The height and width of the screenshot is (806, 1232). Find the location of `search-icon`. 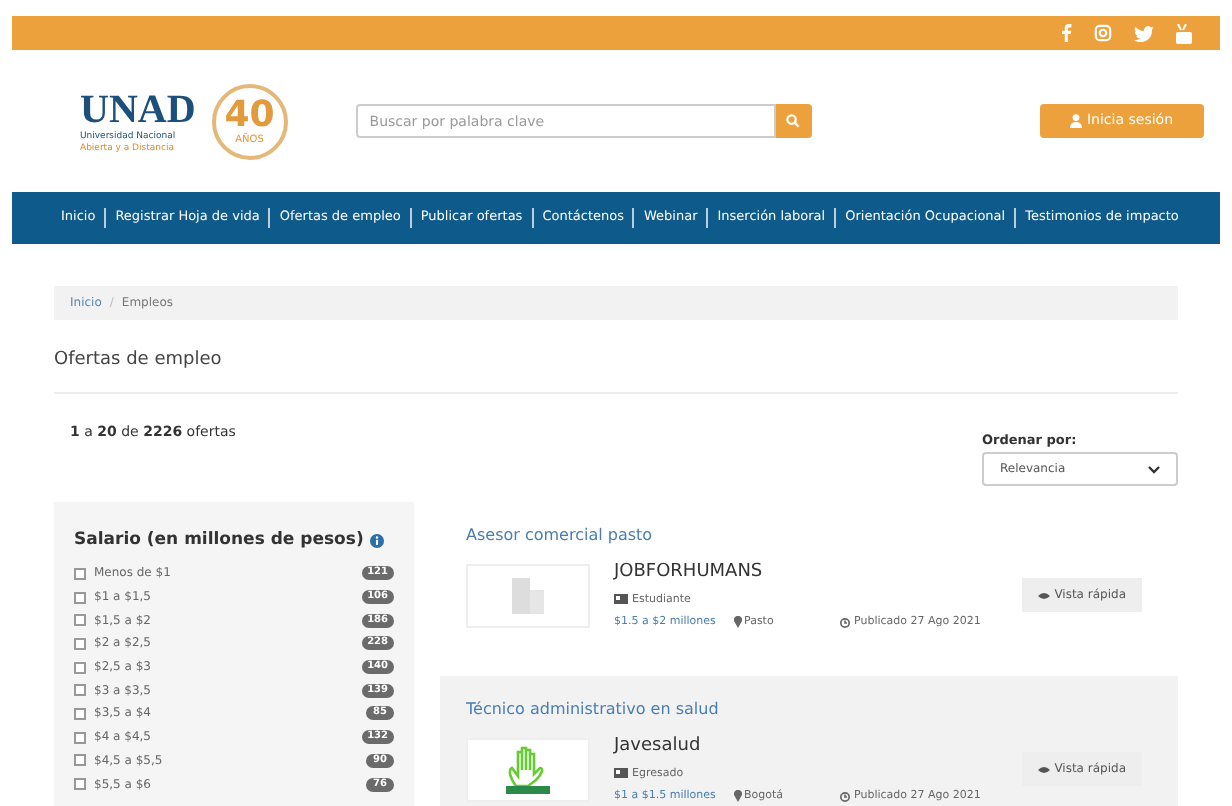

search-icon is located at coordinates (793, 121).